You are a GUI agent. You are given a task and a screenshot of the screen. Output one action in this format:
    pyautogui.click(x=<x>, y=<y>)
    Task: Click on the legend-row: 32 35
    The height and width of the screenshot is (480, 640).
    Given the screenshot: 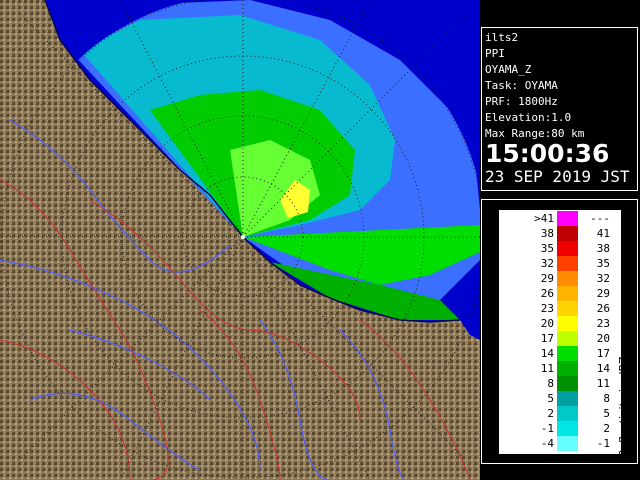 What is the action you would take?
    pyautogui.click(x=560, y=263)
    